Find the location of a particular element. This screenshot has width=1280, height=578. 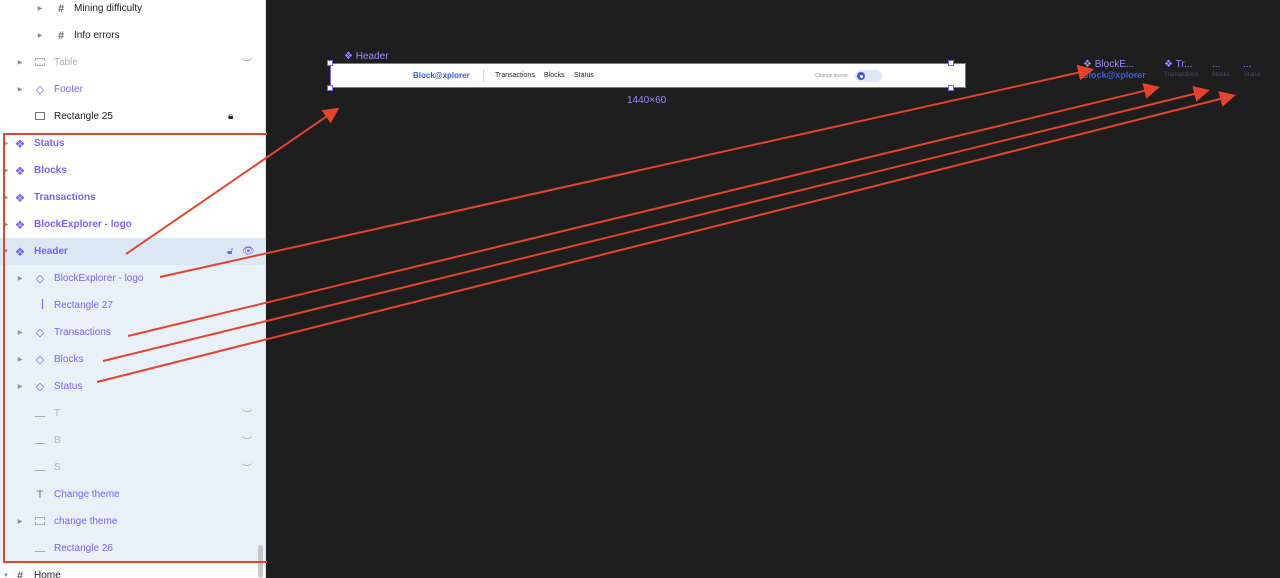

layer-label: Home is located at coordinates (47, 574).